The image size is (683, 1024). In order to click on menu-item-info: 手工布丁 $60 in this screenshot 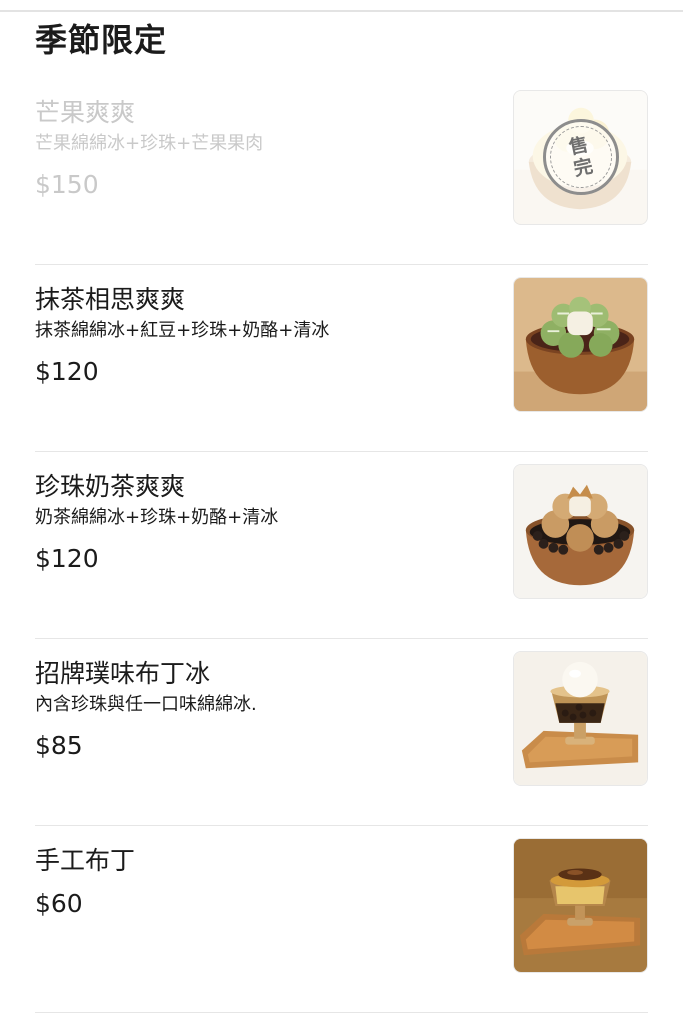, I will do `click(260, 882)`.